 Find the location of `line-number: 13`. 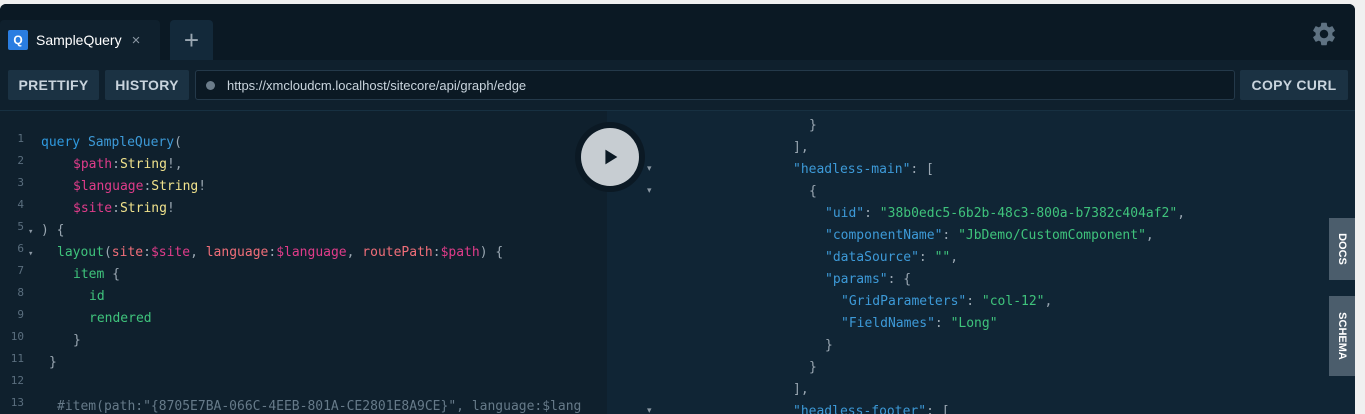

line-number: 13 is located at coordinates (17, 402).